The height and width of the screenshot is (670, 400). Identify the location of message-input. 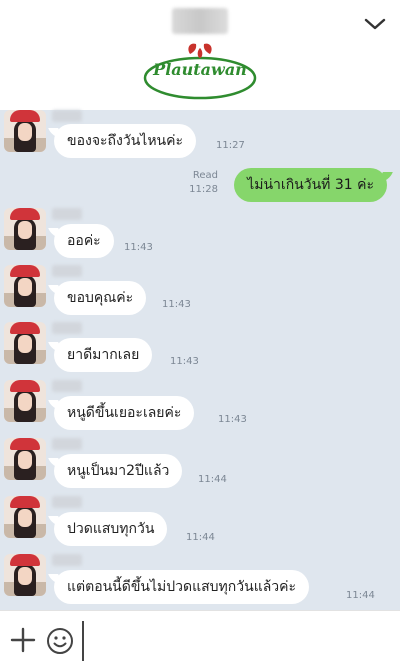
(202, 641).